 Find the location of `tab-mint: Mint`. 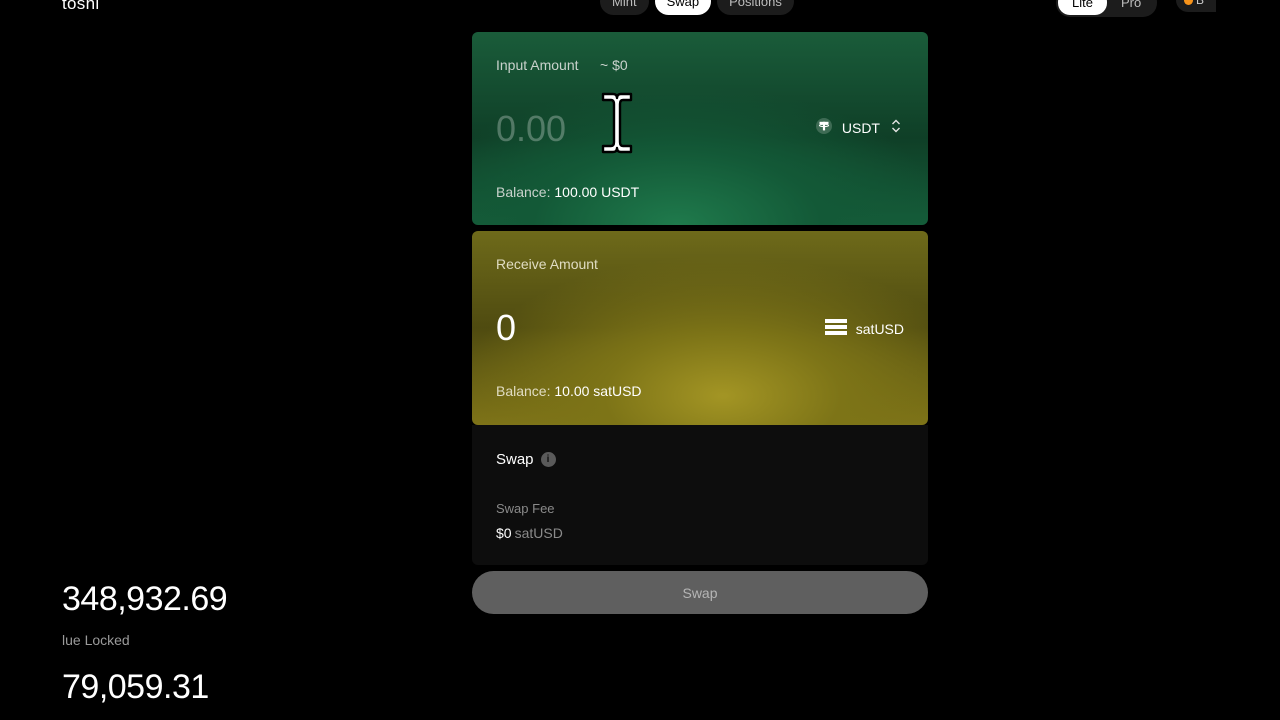

tab-mint: Mint is located at coordinates (624, 7).